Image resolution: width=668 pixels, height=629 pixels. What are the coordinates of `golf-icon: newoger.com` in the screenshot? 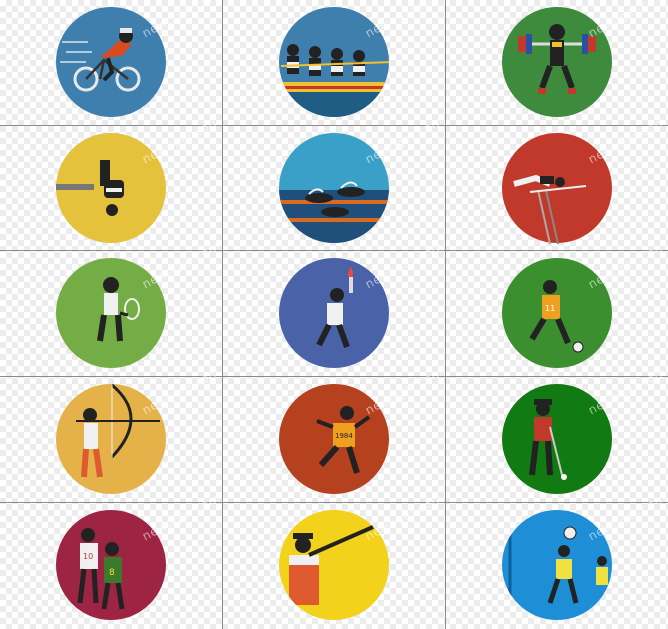 It's located at (557, 433).